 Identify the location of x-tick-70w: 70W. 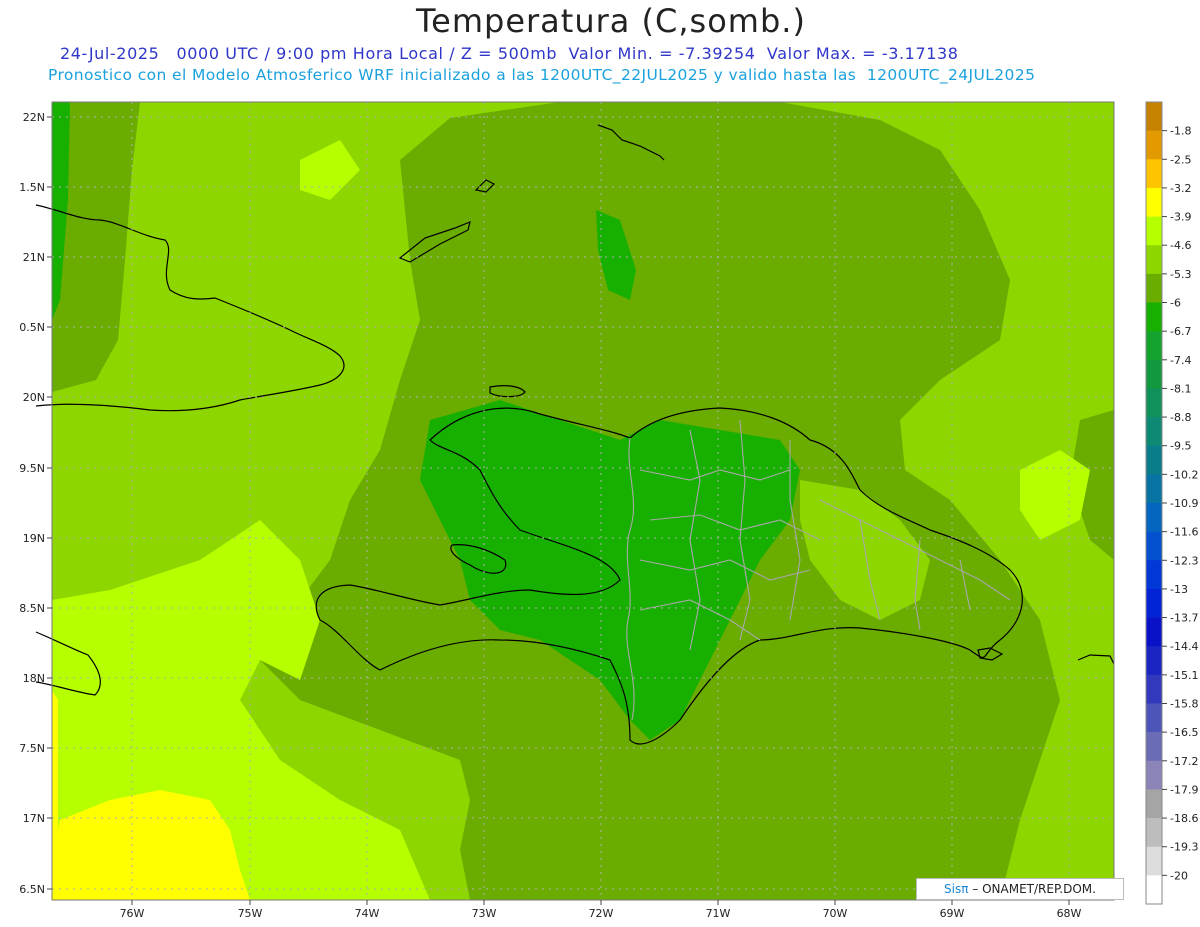
(835, 910).